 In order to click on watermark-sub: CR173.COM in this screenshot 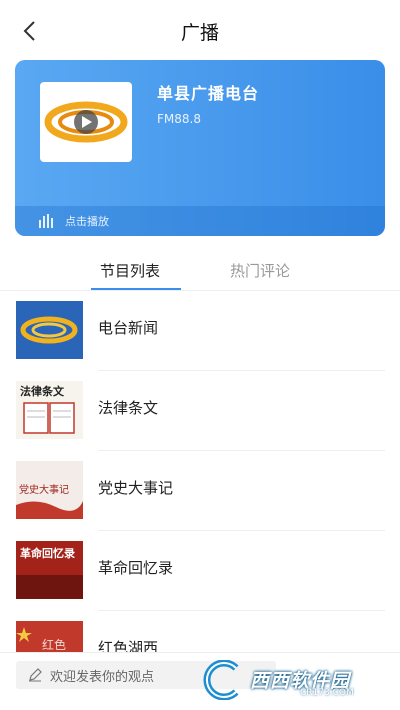, I will do `click(327, 693)`.